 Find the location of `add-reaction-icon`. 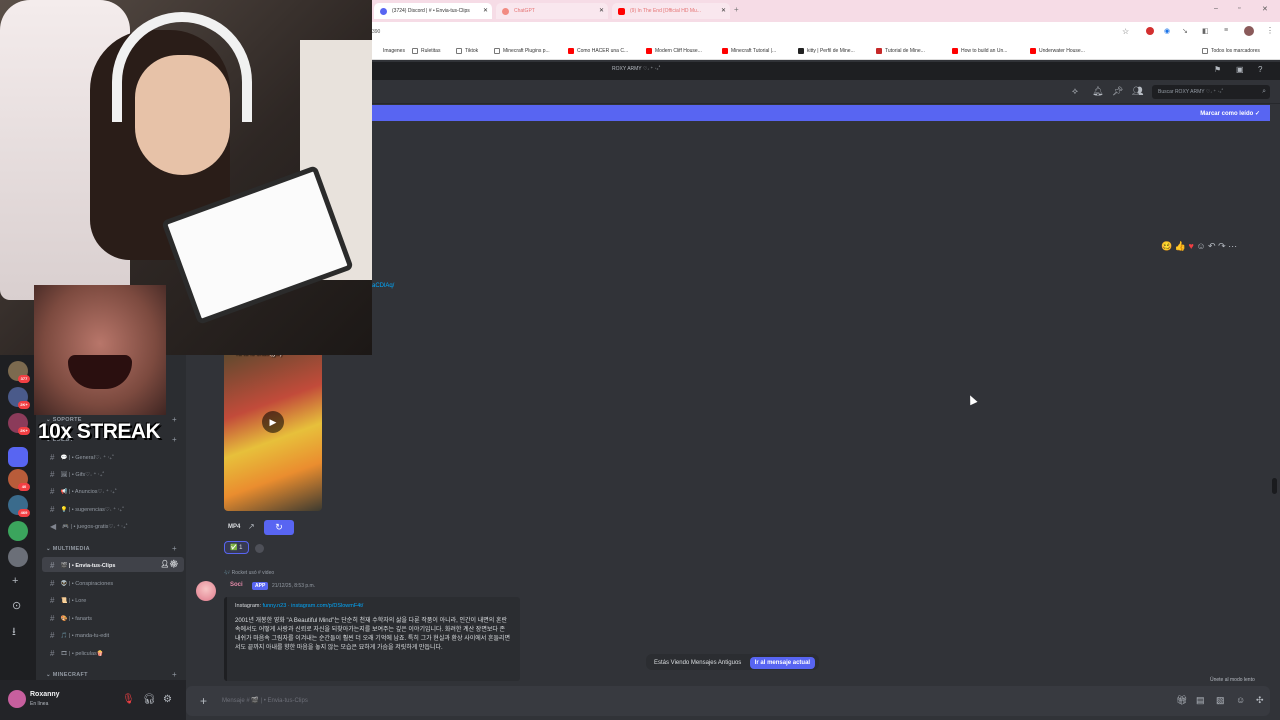

add-reaction-icon is located at coordinates (259, 548).